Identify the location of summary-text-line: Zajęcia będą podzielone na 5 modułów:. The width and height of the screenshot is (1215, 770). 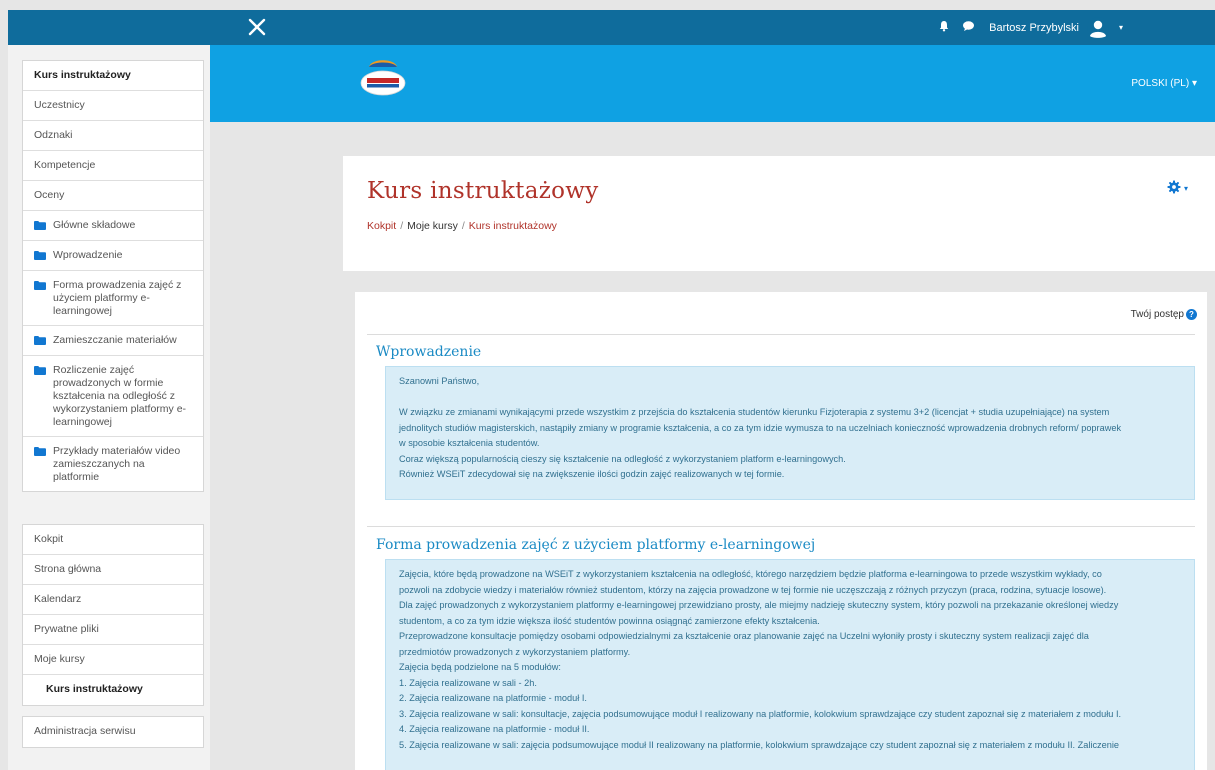
(480, 667).